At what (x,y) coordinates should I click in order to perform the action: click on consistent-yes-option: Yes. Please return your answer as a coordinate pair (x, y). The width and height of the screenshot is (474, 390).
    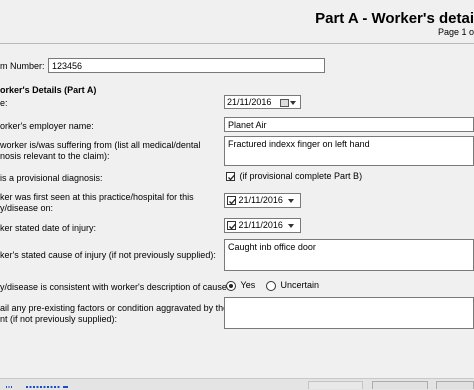
    Looking at the image, I should click on (240, 285).